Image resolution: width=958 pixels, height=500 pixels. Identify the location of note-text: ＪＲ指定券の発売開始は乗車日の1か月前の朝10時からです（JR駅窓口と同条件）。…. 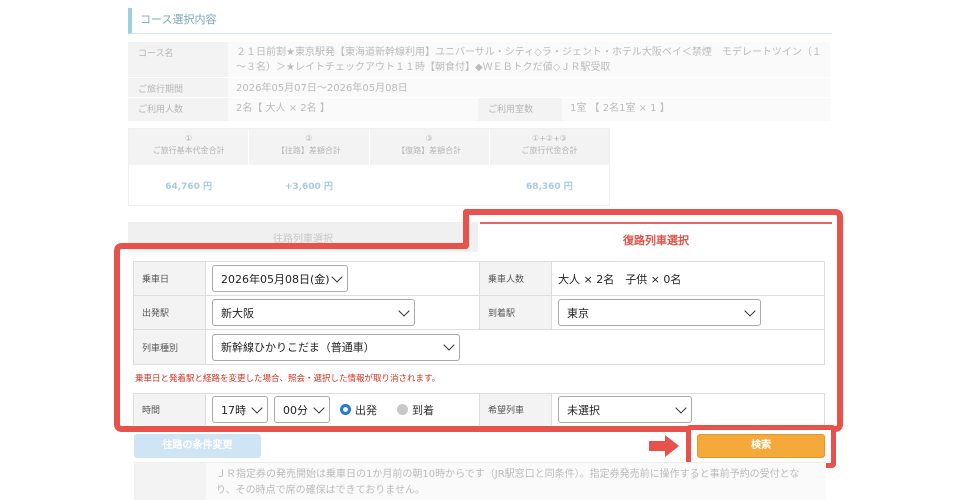
(516, 481).